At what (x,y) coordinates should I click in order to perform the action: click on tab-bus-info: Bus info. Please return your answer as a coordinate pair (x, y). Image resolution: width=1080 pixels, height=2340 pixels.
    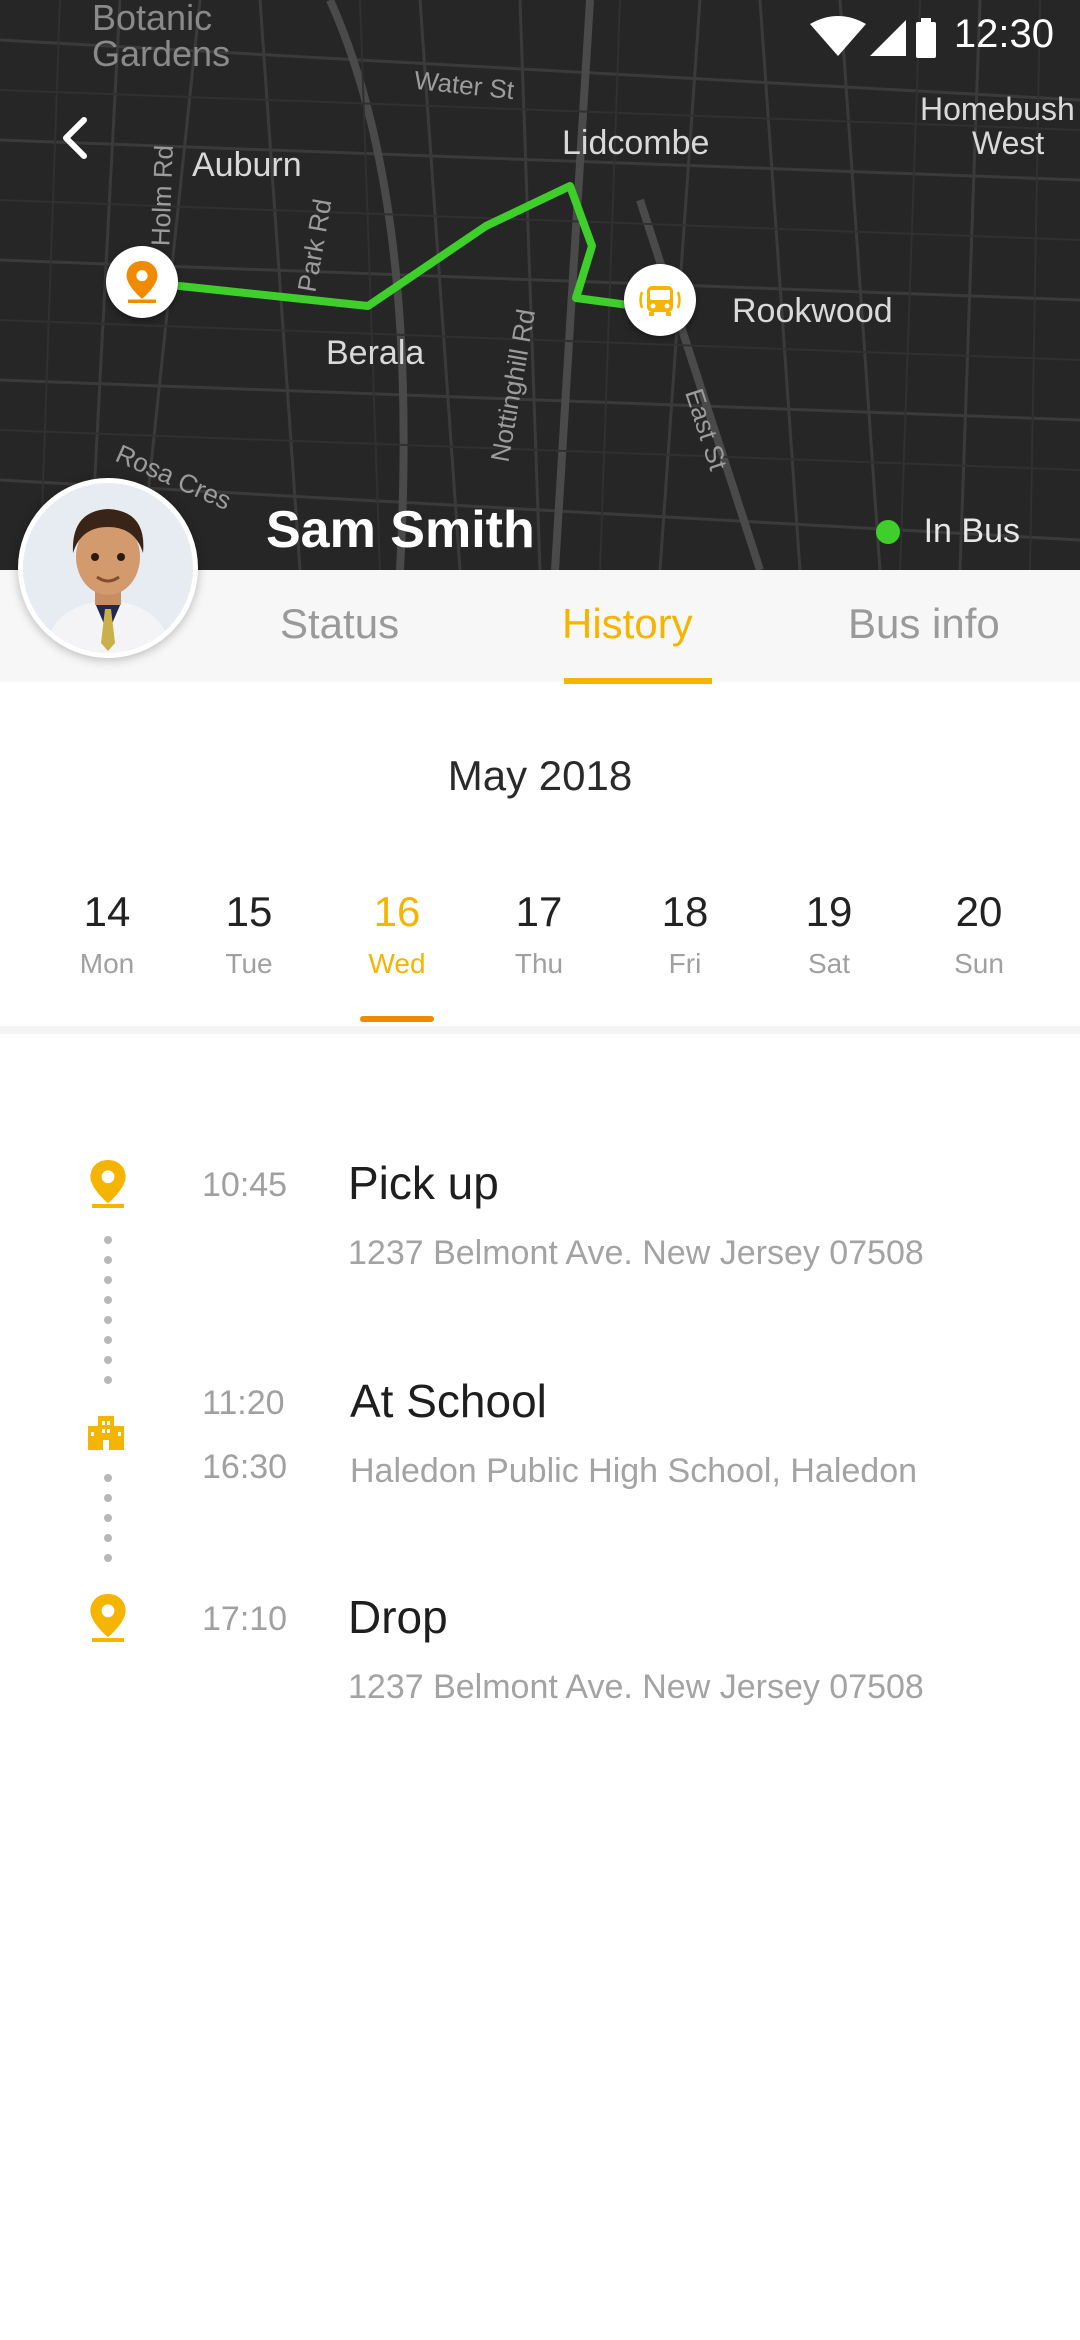
    Looking at the image, I should click on (924, 624).